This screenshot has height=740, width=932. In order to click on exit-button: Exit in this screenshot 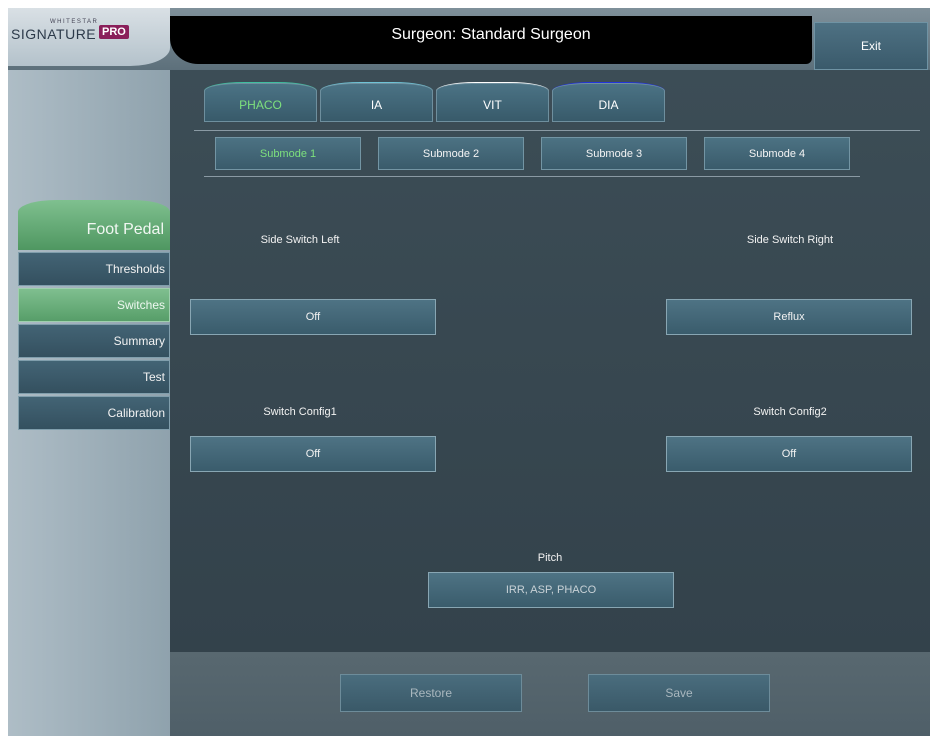, I will do `click(871, 46)`.